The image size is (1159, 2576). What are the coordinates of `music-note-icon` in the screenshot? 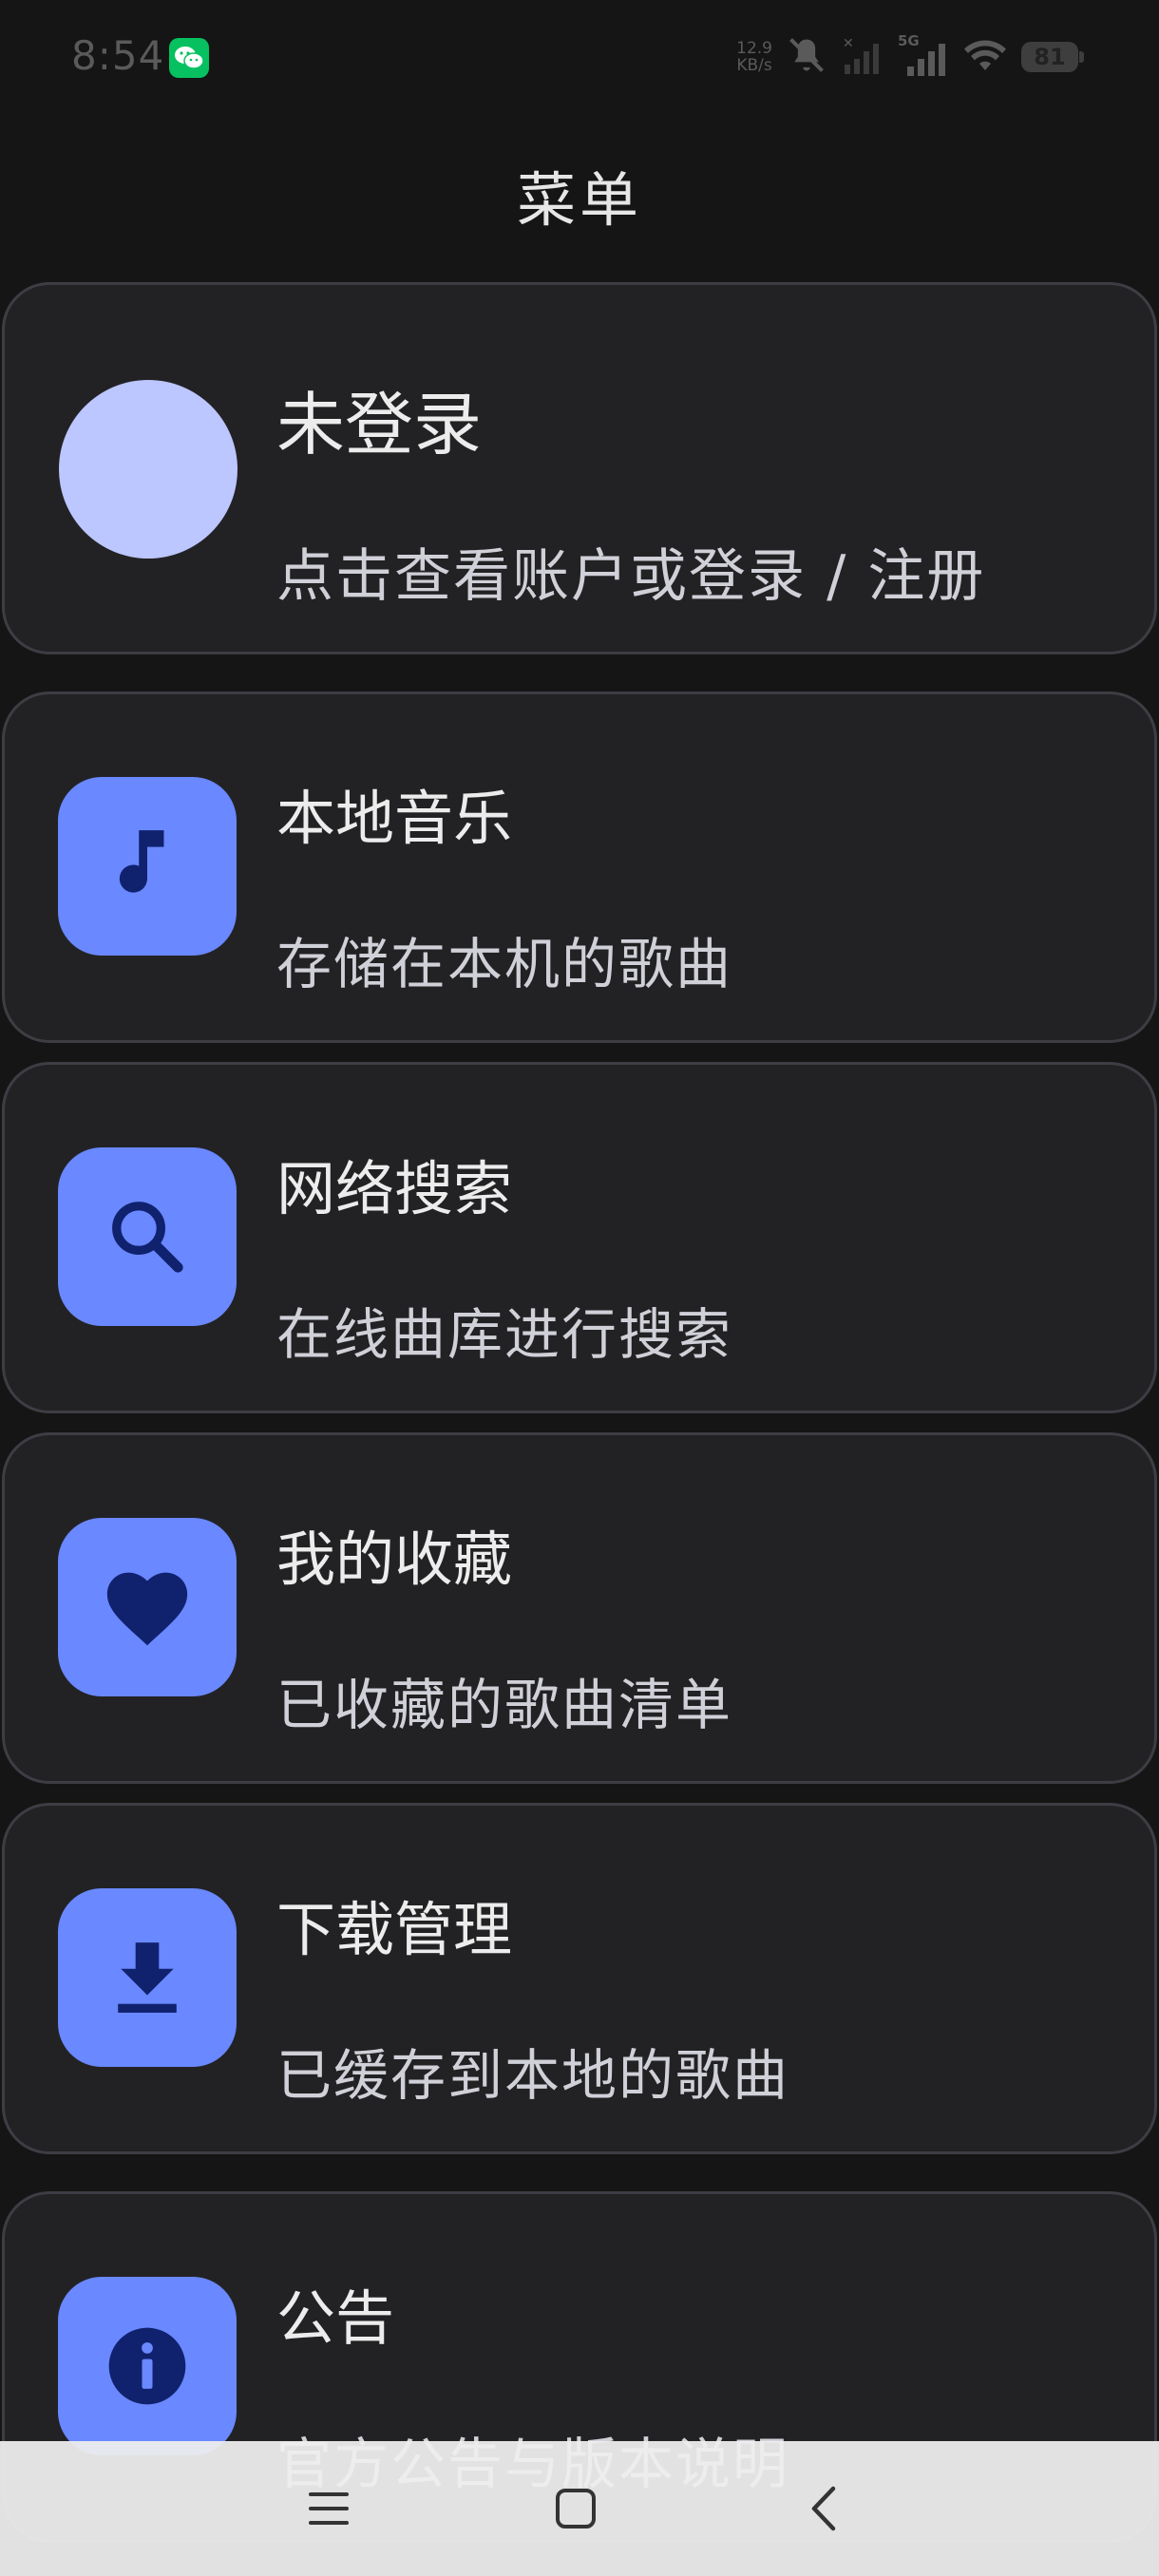 It's located at (141, 861).